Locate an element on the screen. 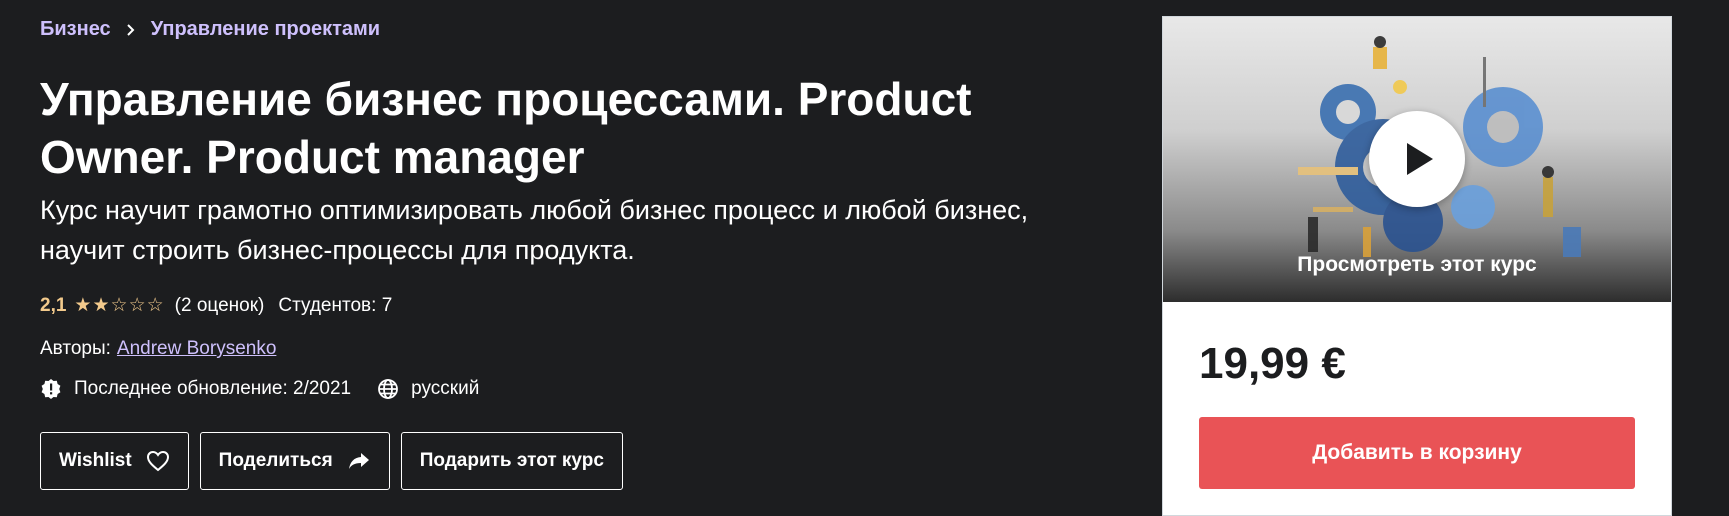 The height and width of the screenshot is (516, 1729). authors-row: Авторы: Andrew Borysenko is located at coordinates (158, 349).